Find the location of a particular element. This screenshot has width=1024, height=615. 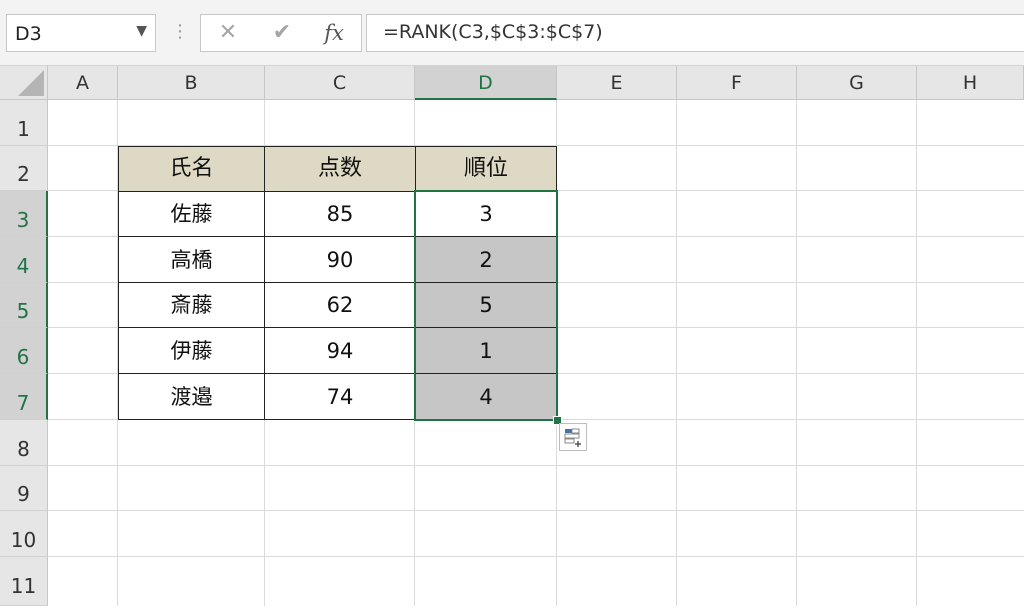

select-all-button is located at coordinates (24, 83).